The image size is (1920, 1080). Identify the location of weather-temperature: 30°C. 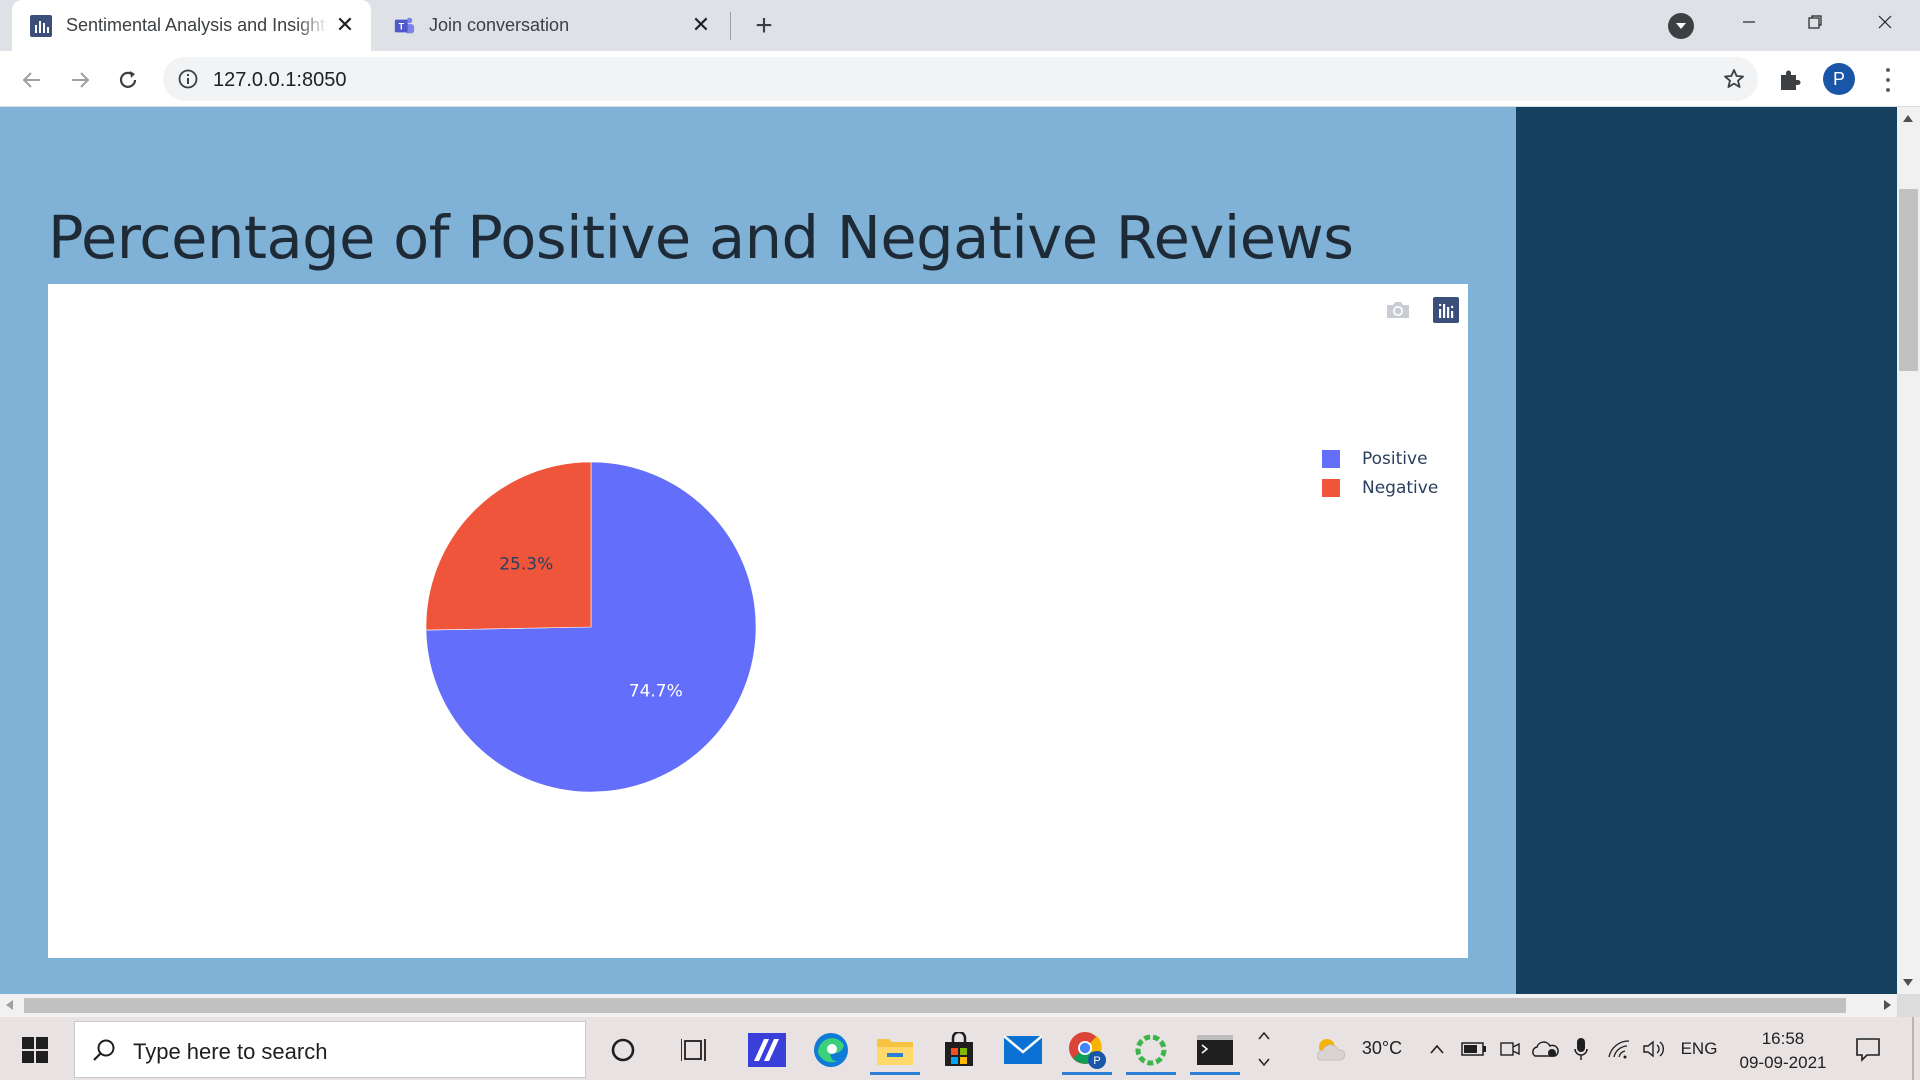
(1382, 1048).